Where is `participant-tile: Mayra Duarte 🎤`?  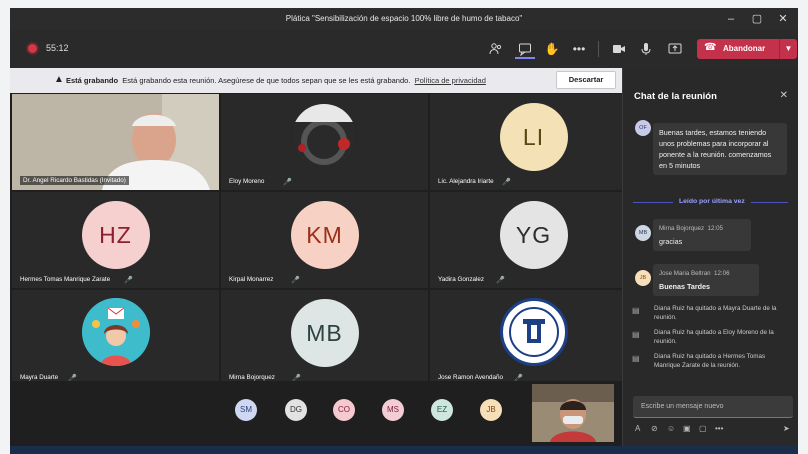 participant-tile: Mayra Duarte 🎤 is located at coordinates (115, 338).